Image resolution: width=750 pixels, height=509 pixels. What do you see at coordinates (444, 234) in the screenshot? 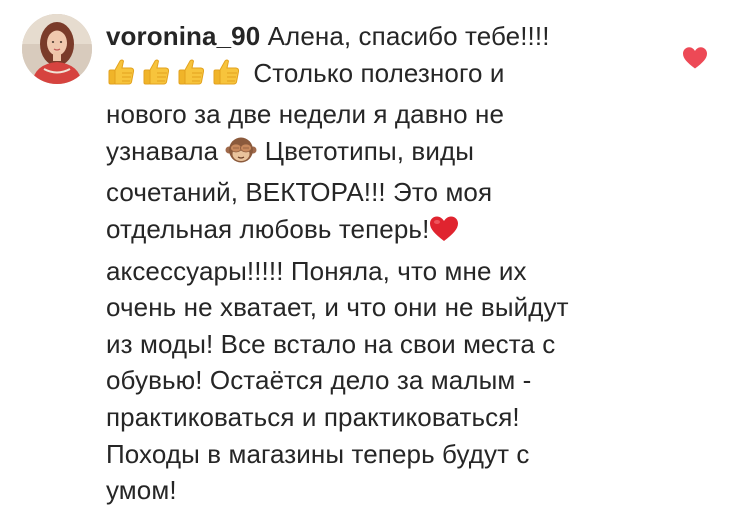
I see `red-heart-icon` at bounding box center [444, 234].